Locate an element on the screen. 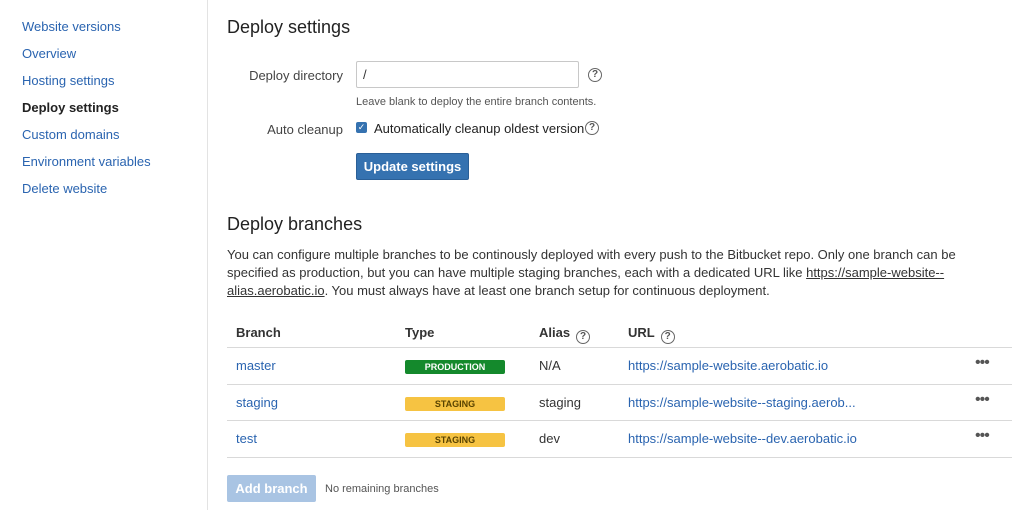 This screenshot has width=1024, height=510. update-settings-button: Update settings is located at coordinates (412, 166).